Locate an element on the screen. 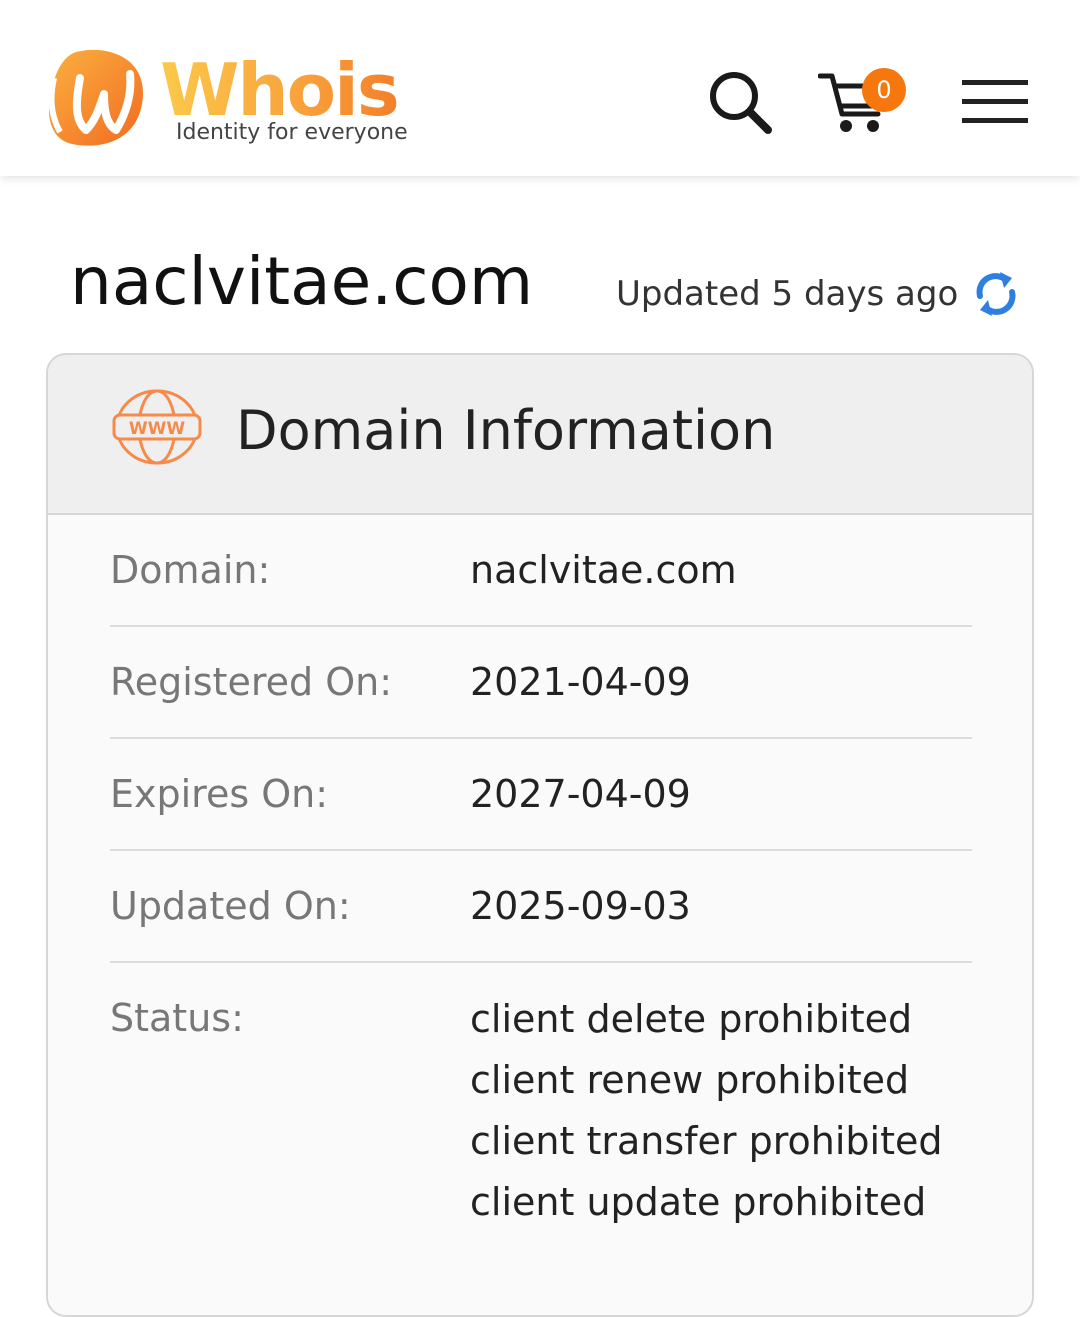 The image size is (1080, 1317). whois-logo: Whois Identity for everyone is located at coordinates (236, 98).